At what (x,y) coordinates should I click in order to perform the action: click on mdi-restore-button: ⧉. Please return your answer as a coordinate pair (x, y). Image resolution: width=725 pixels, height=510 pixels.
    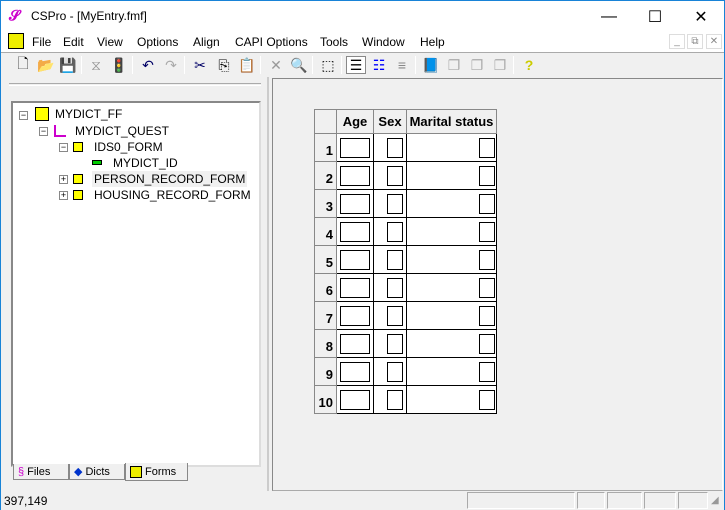
    Looking at the image, I should click on (695, 41).